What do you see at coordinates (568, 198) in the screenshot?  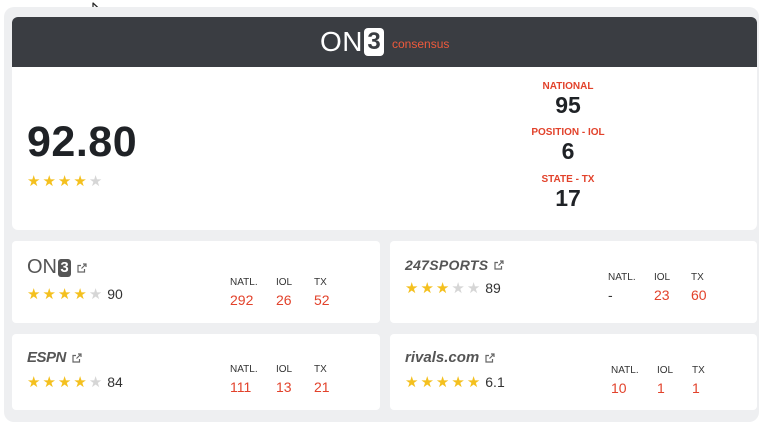 I see `state-rank-value: 17` at bounding box center [568, 198].